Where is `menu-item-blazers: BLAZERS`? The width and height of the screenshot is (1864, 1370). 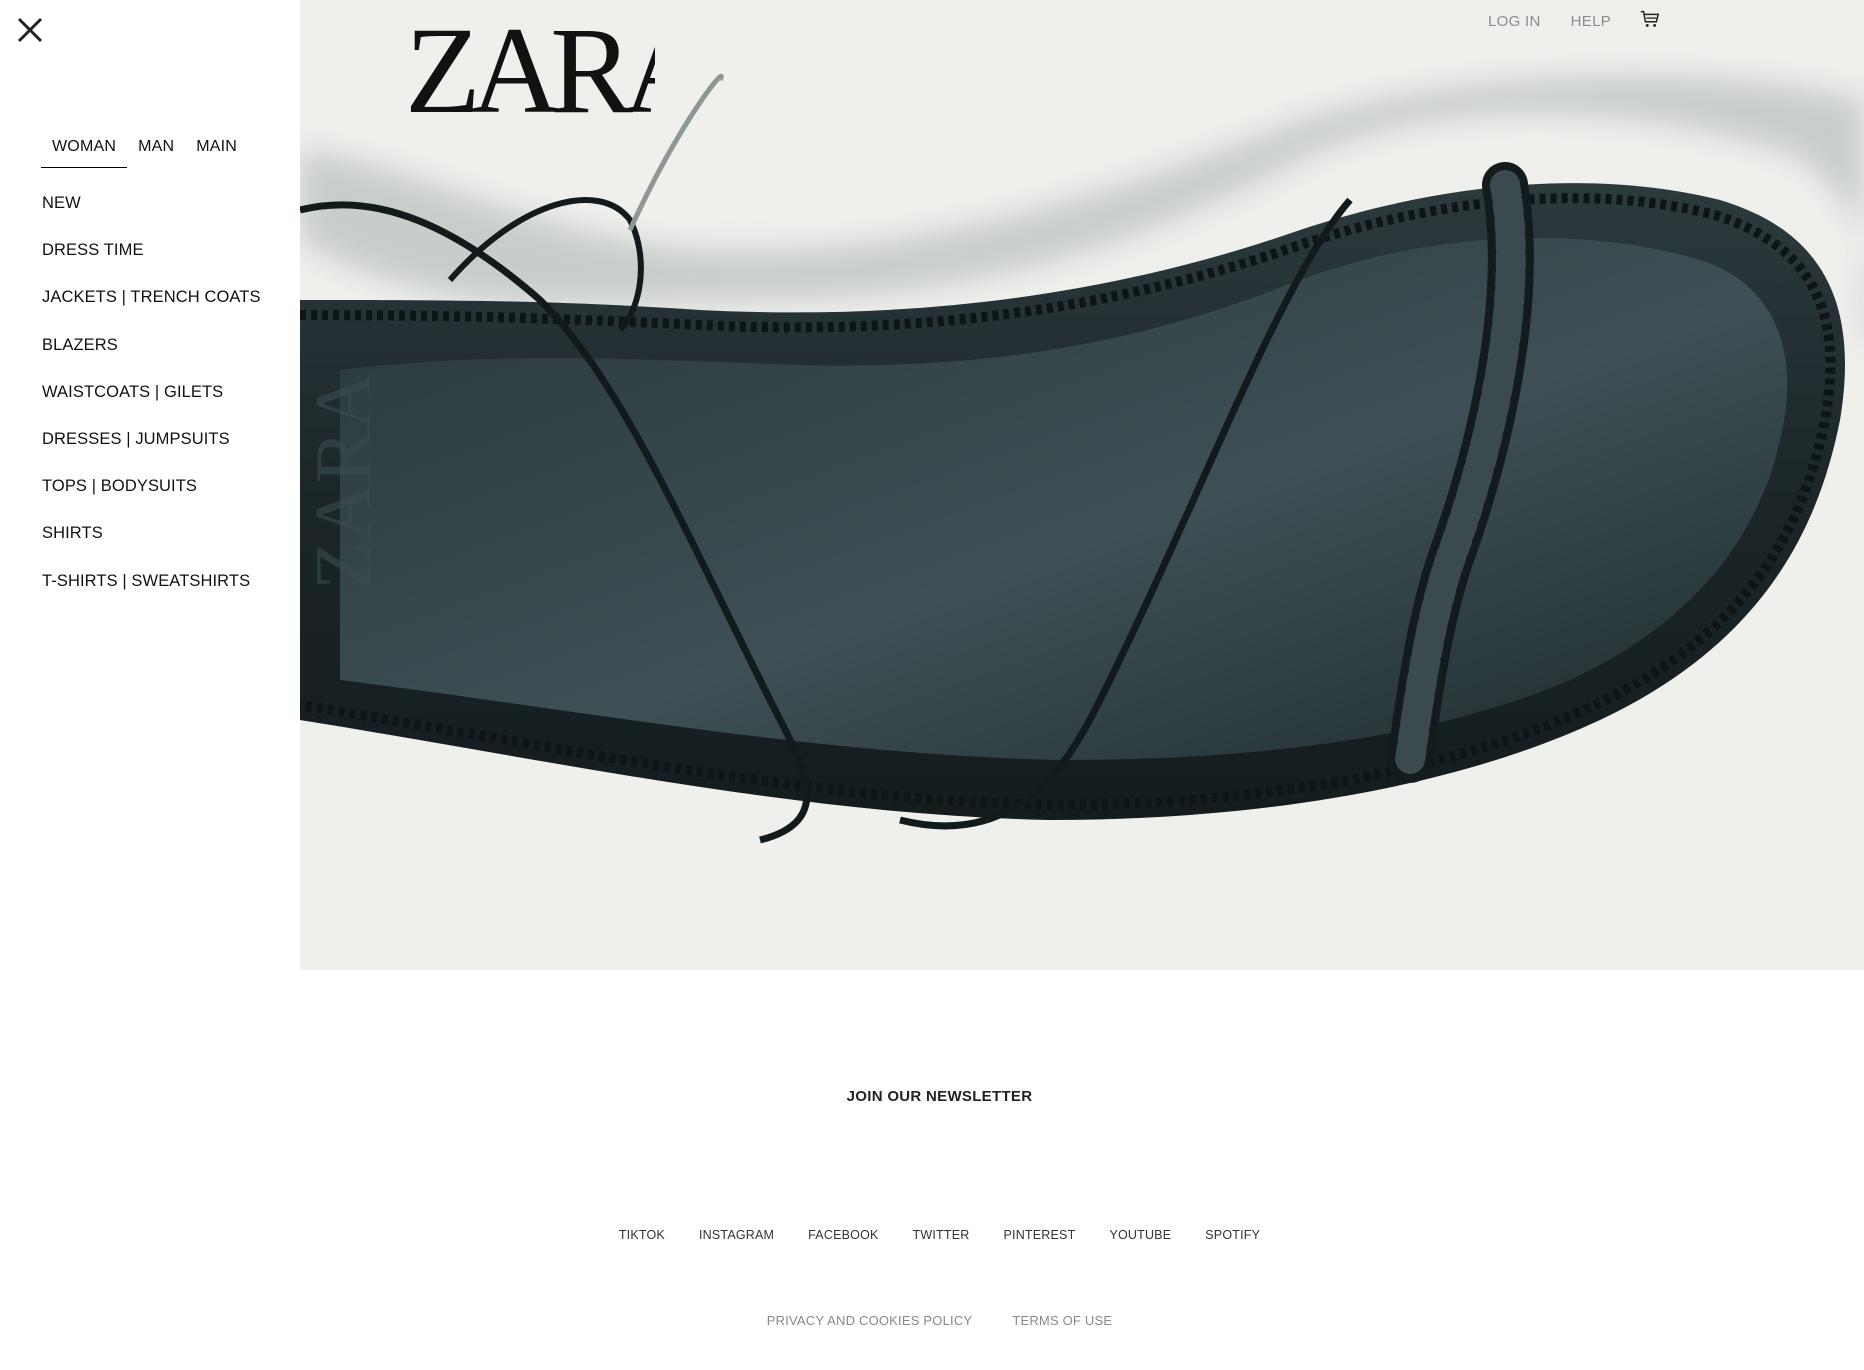 menu-item-blazers: BLAZERS is located at coordinates (151, 359).